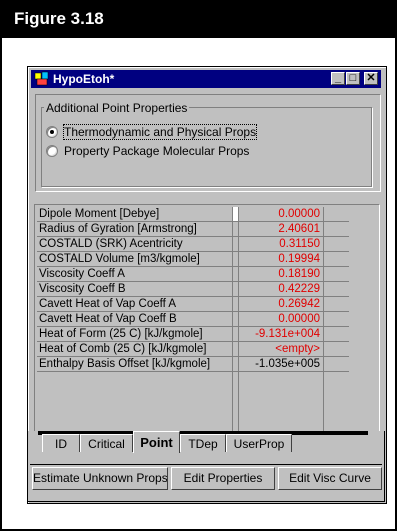  I want to click on property-value: 0.18190, so click(281, 274).